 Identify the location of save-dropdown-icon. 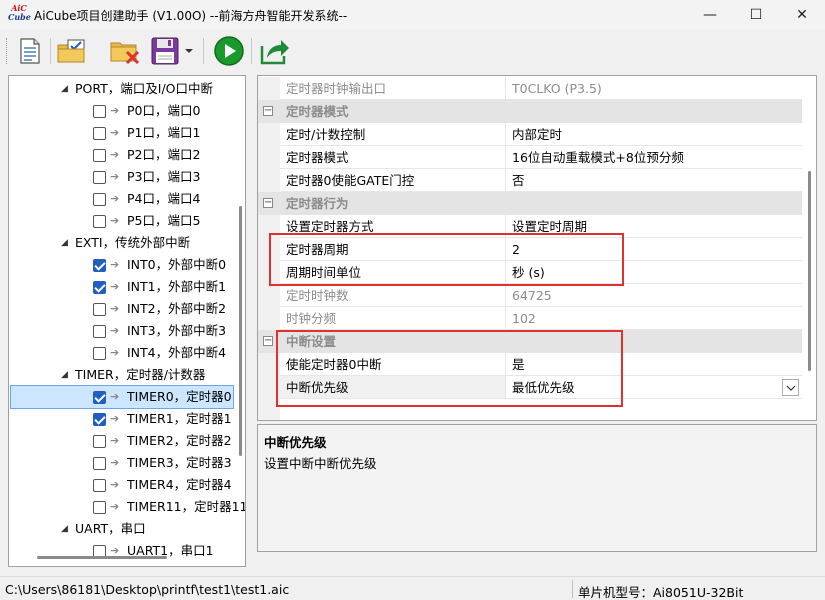
(189, 51).